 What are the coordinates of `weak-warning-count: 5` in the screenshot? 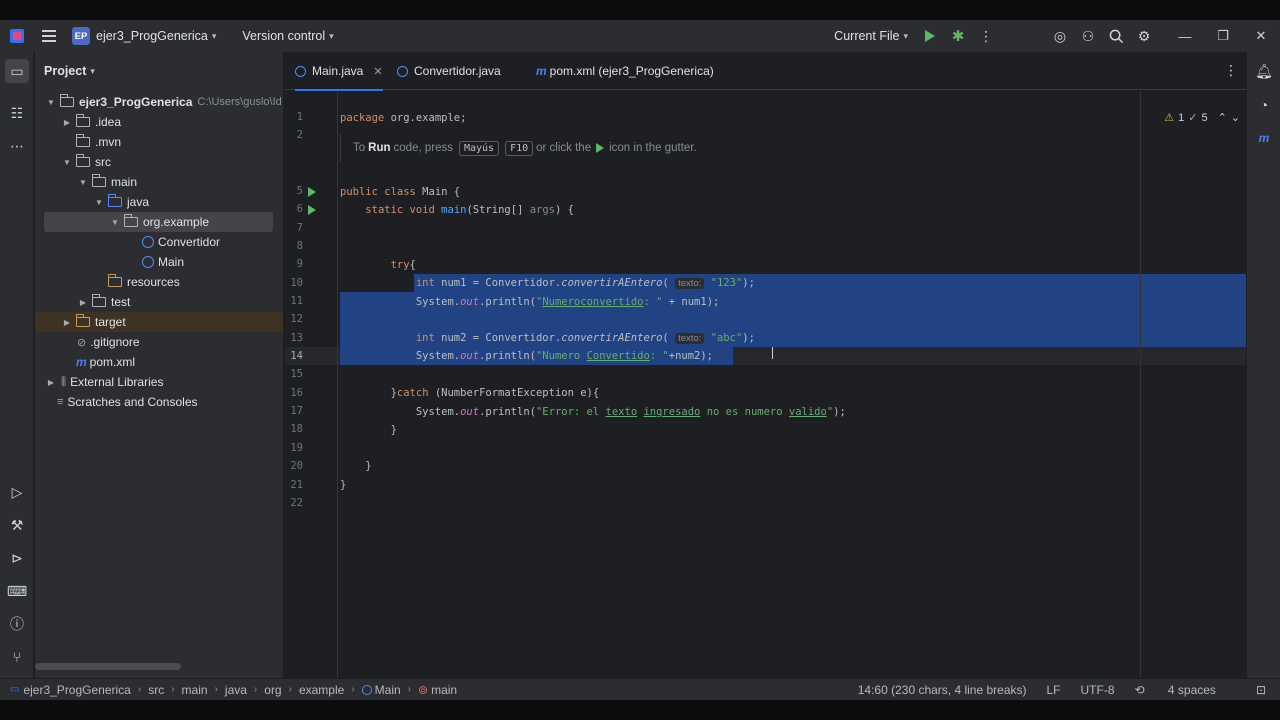 It's located at (1204, 117).